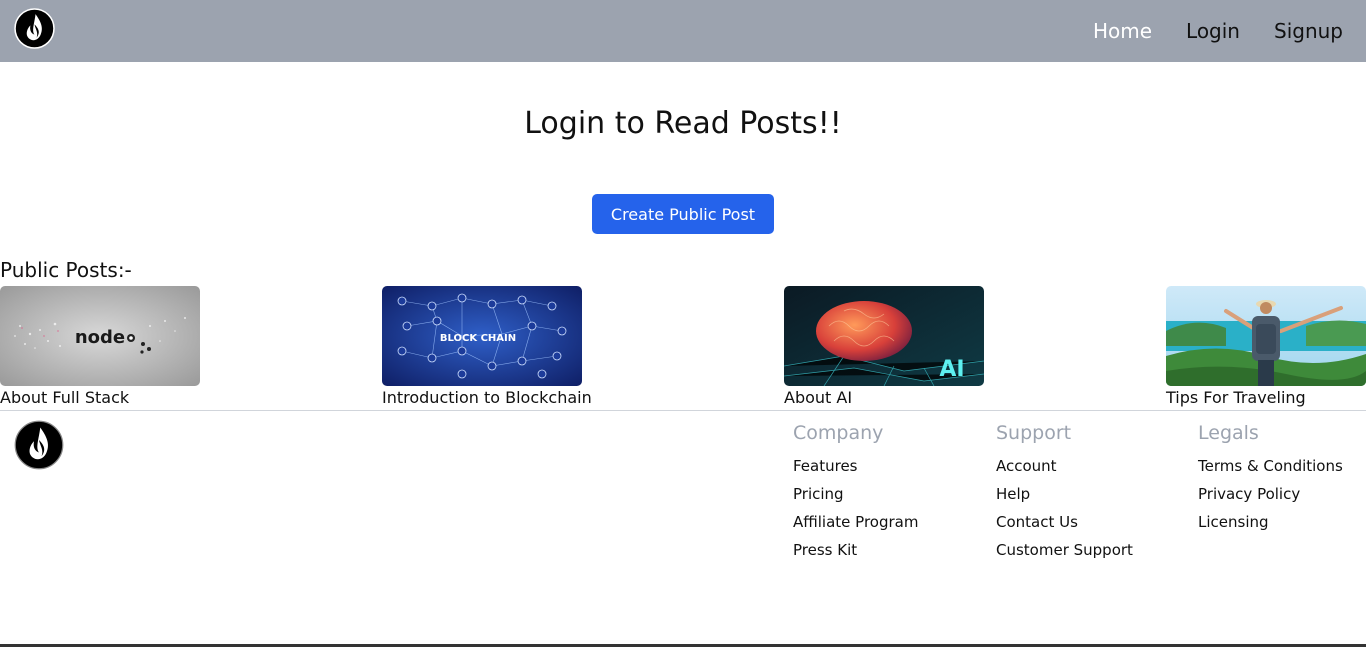 This screenshot has height=647, width=1366. Describe the element at coordinates (1064, 470) in the screenshot. I see `footer-link-account: Account` at that location.